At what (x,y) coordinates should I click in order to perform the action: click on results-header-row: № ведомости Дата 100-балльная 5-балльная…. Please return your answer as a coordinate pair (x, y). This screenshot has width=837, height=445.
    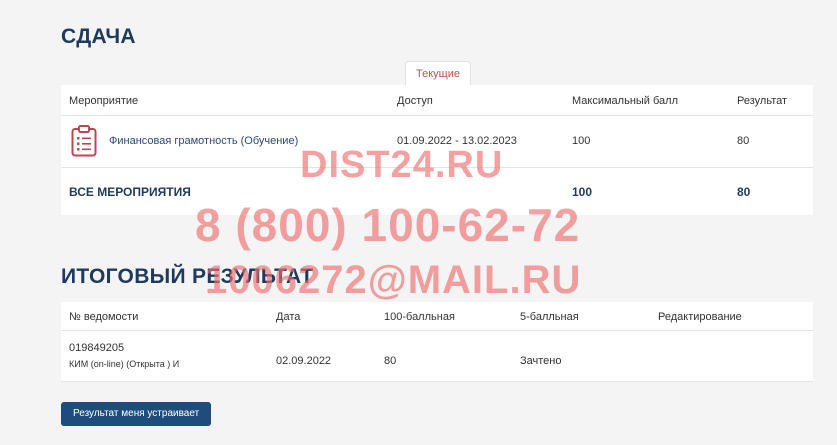
    Looking at the image, I should click on (437, 316).